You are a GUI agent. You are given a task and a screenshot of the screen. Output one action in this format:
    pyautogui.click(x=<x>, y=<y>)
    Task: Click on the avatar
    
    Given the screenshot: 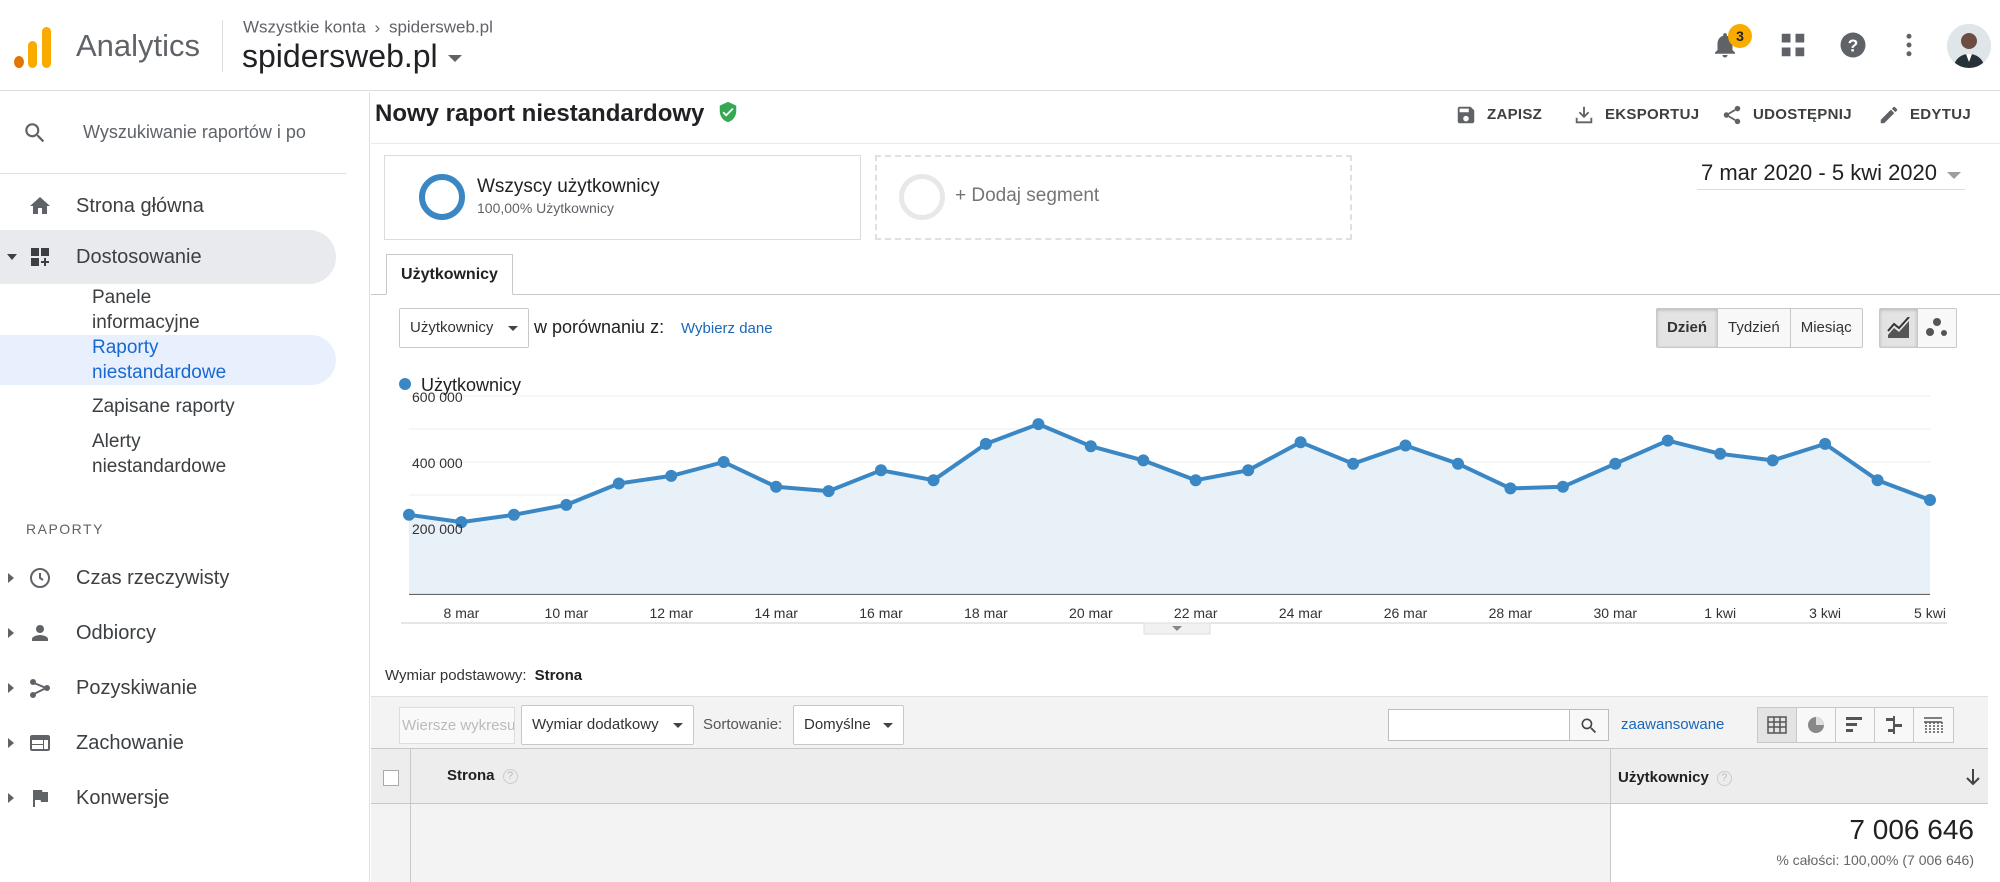 What is the action you would take?
    pyautogui.click(x=1969, y=46)
    